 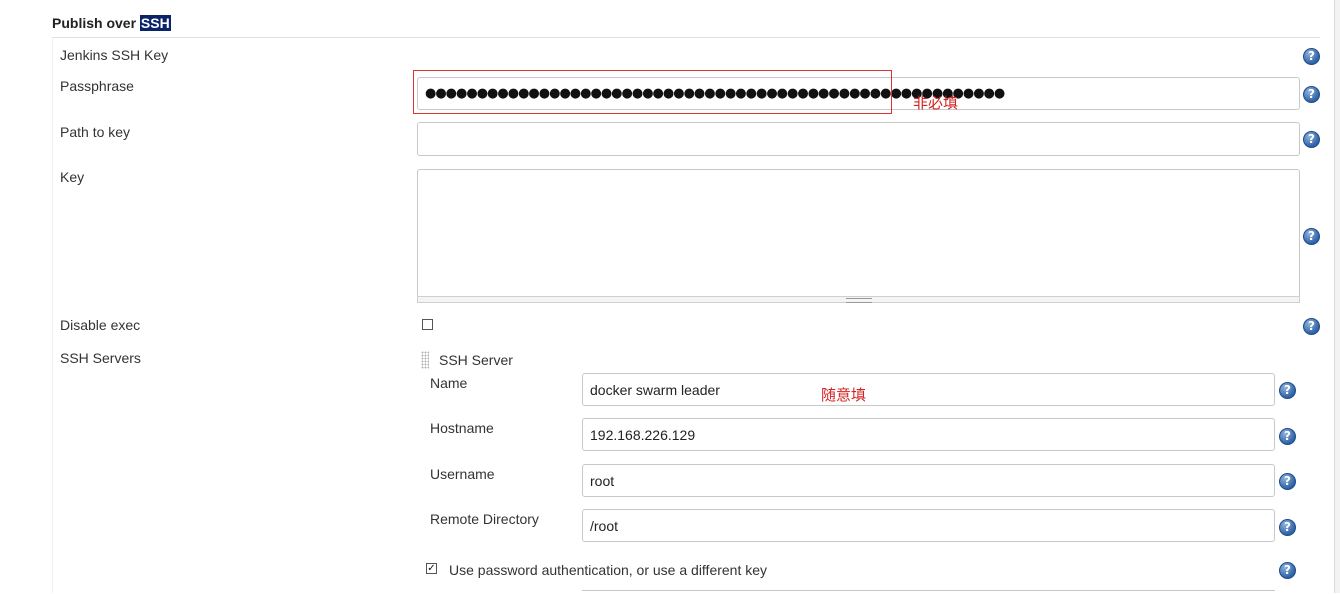 What do you see at coordinates (1287, 570) in the screenshot?
I see `help-icon-use-password: ?` at bounding box center [1287, 570].